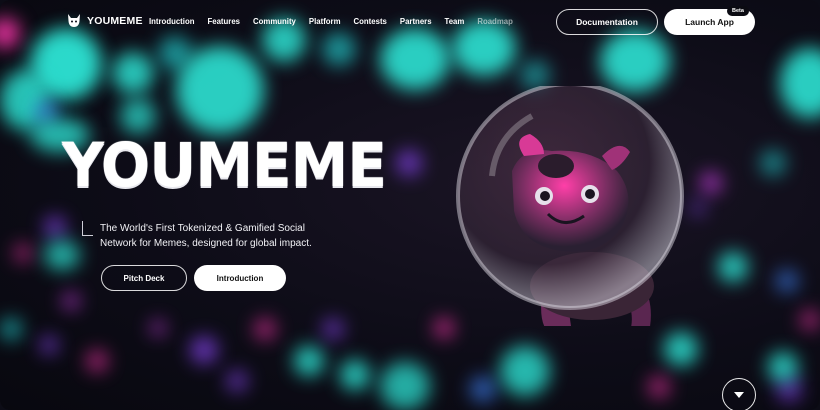  What do you see at coordinates (370, 21) in the screenshot?
I see `nav-item-contests: Contests` at bounding box center [370, 21].